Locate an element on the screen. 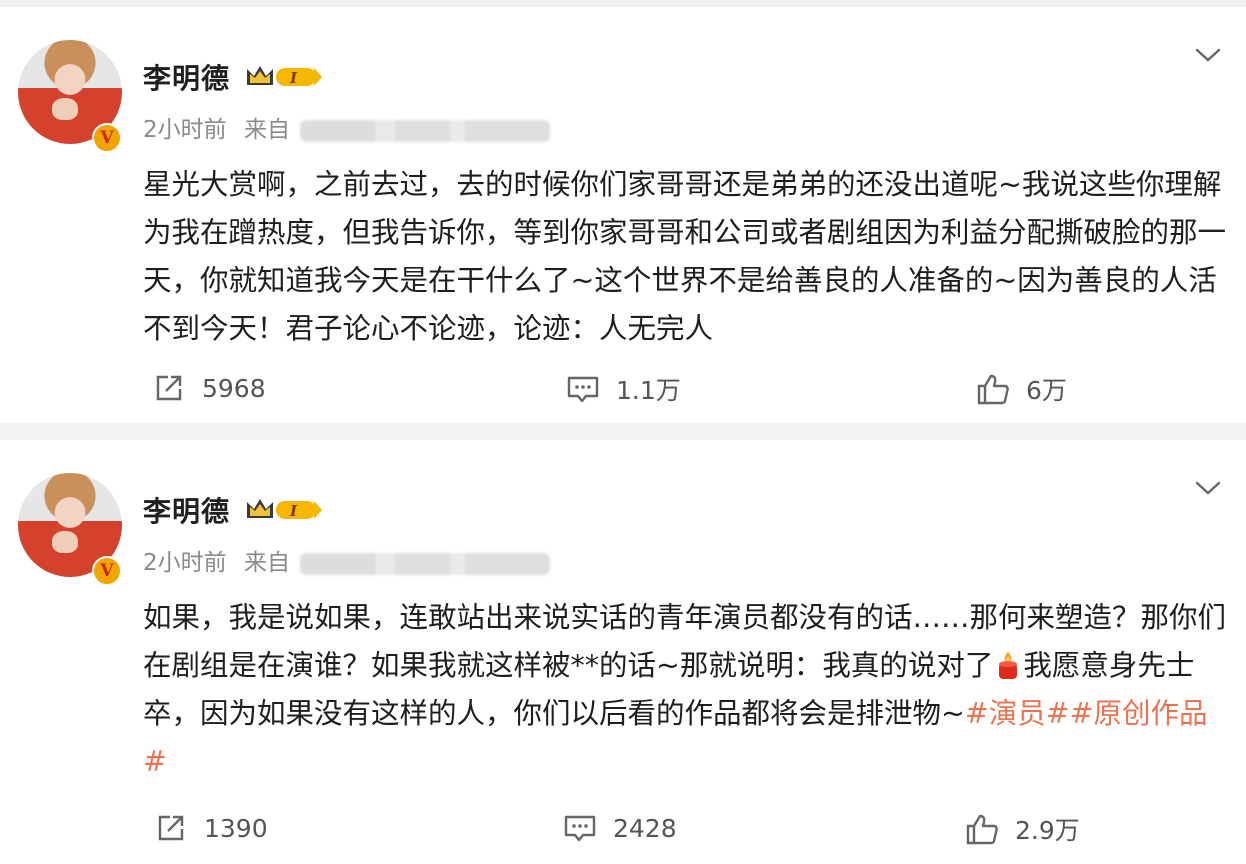 This screenshot has width=1246, height=864. comment-button: 2428 is located at coordinates (620, 828).